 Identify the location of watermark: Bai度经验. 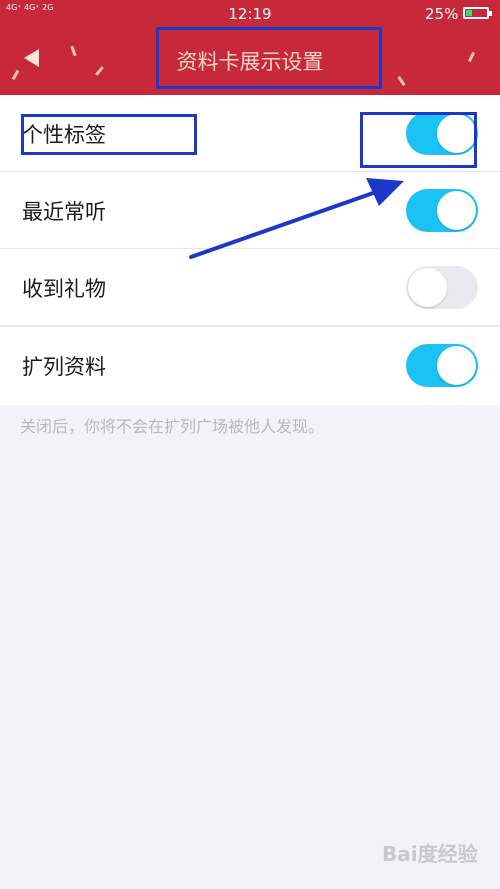
(430, 854).